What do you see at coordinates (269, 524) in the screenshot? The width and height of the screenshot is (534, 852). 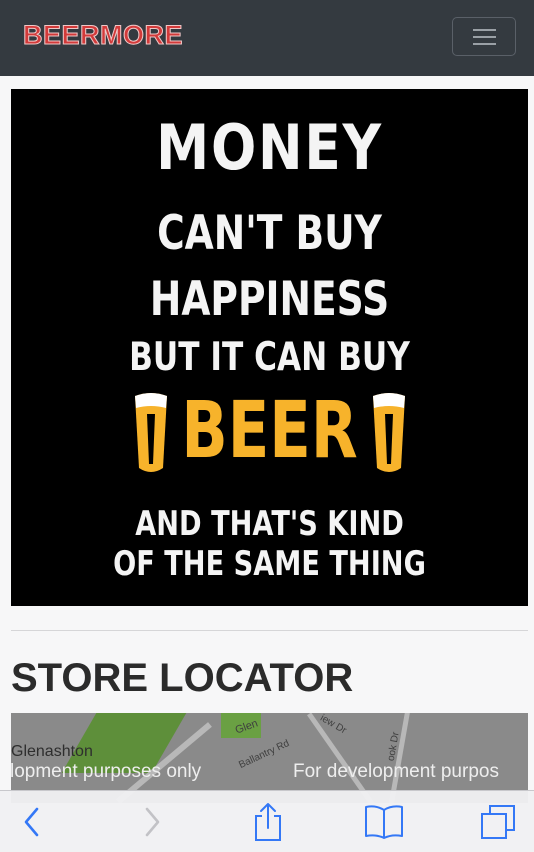 I see `poster-line-5: AND THAT'S KIND` at bounding box center [269, 524].